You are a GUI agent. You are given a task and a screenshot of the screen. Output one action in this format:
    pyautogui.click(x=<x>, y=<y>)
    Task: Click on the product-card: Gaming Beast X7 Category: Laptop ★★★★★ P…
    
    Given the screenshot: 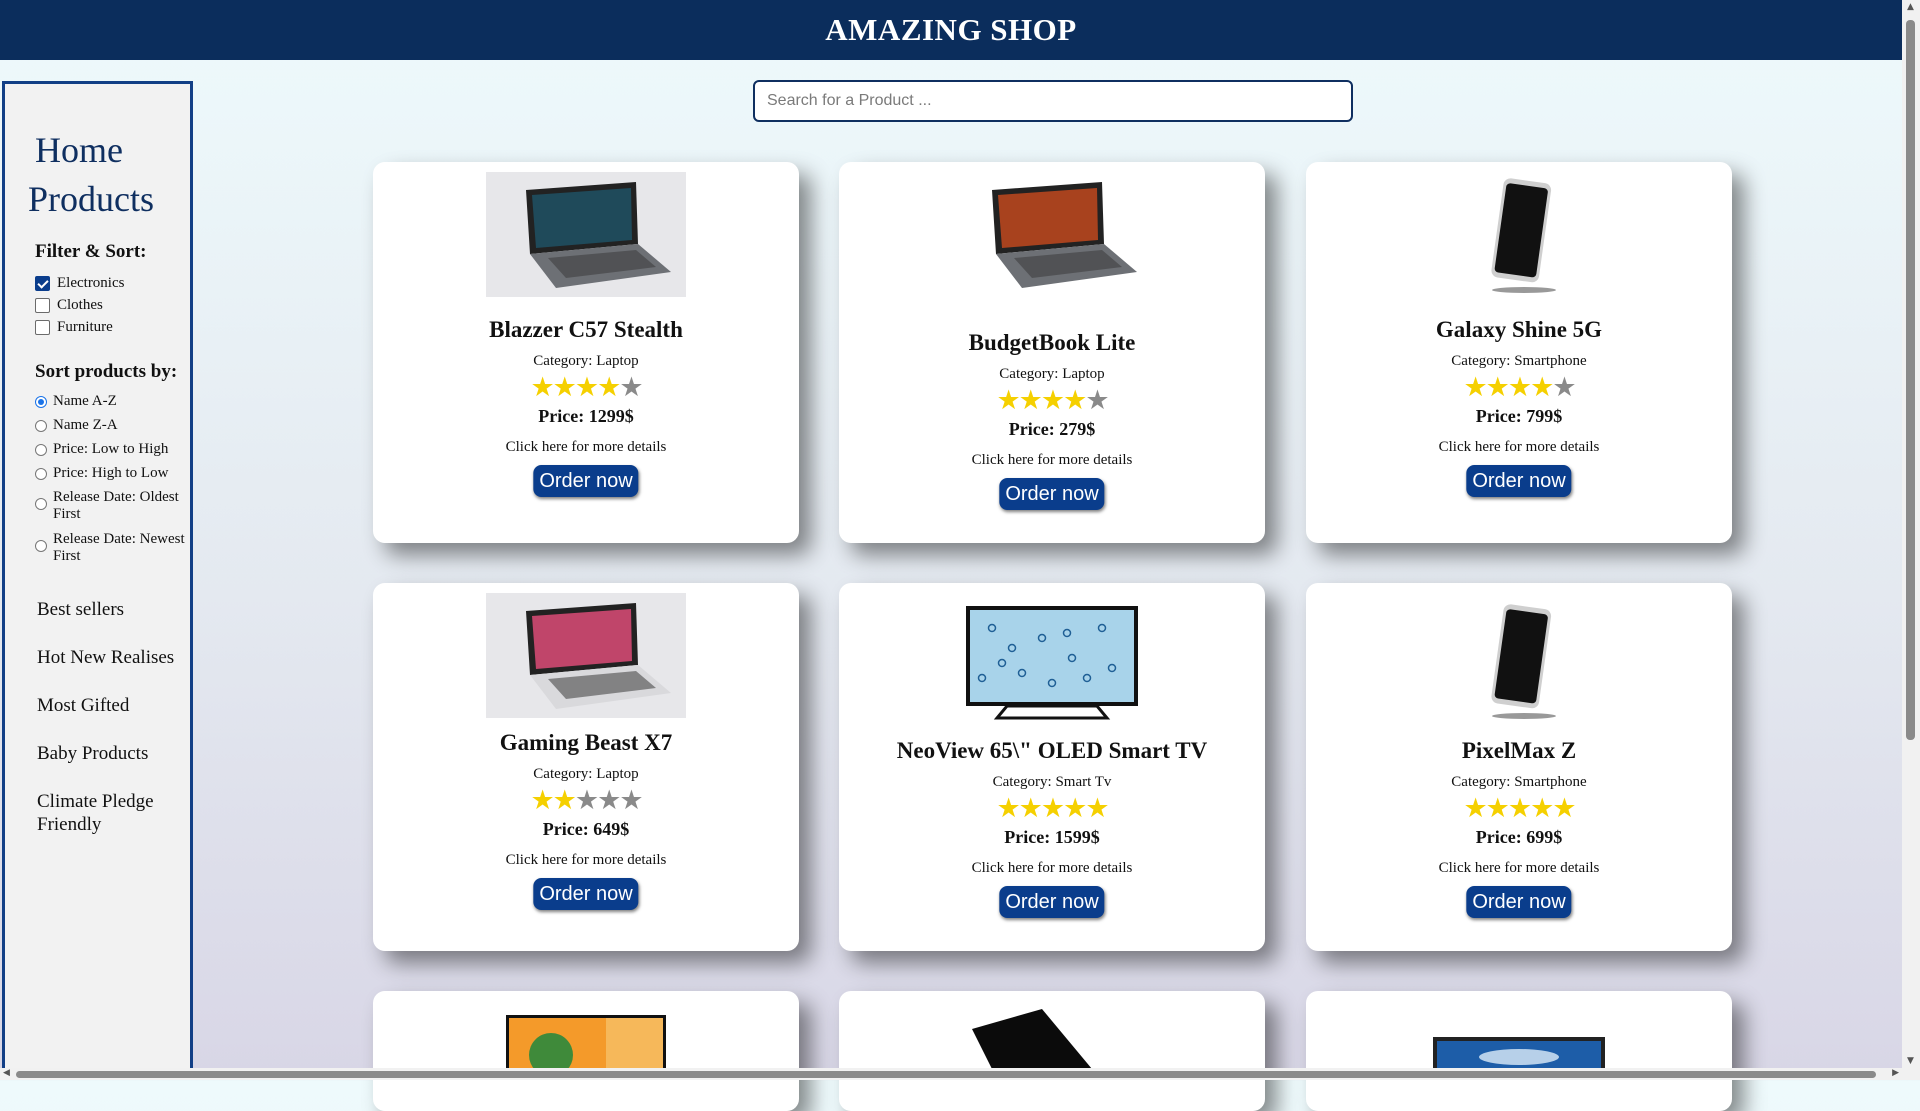 What is the action you would take?
    pyautogui.click(x=586, y=767)
    